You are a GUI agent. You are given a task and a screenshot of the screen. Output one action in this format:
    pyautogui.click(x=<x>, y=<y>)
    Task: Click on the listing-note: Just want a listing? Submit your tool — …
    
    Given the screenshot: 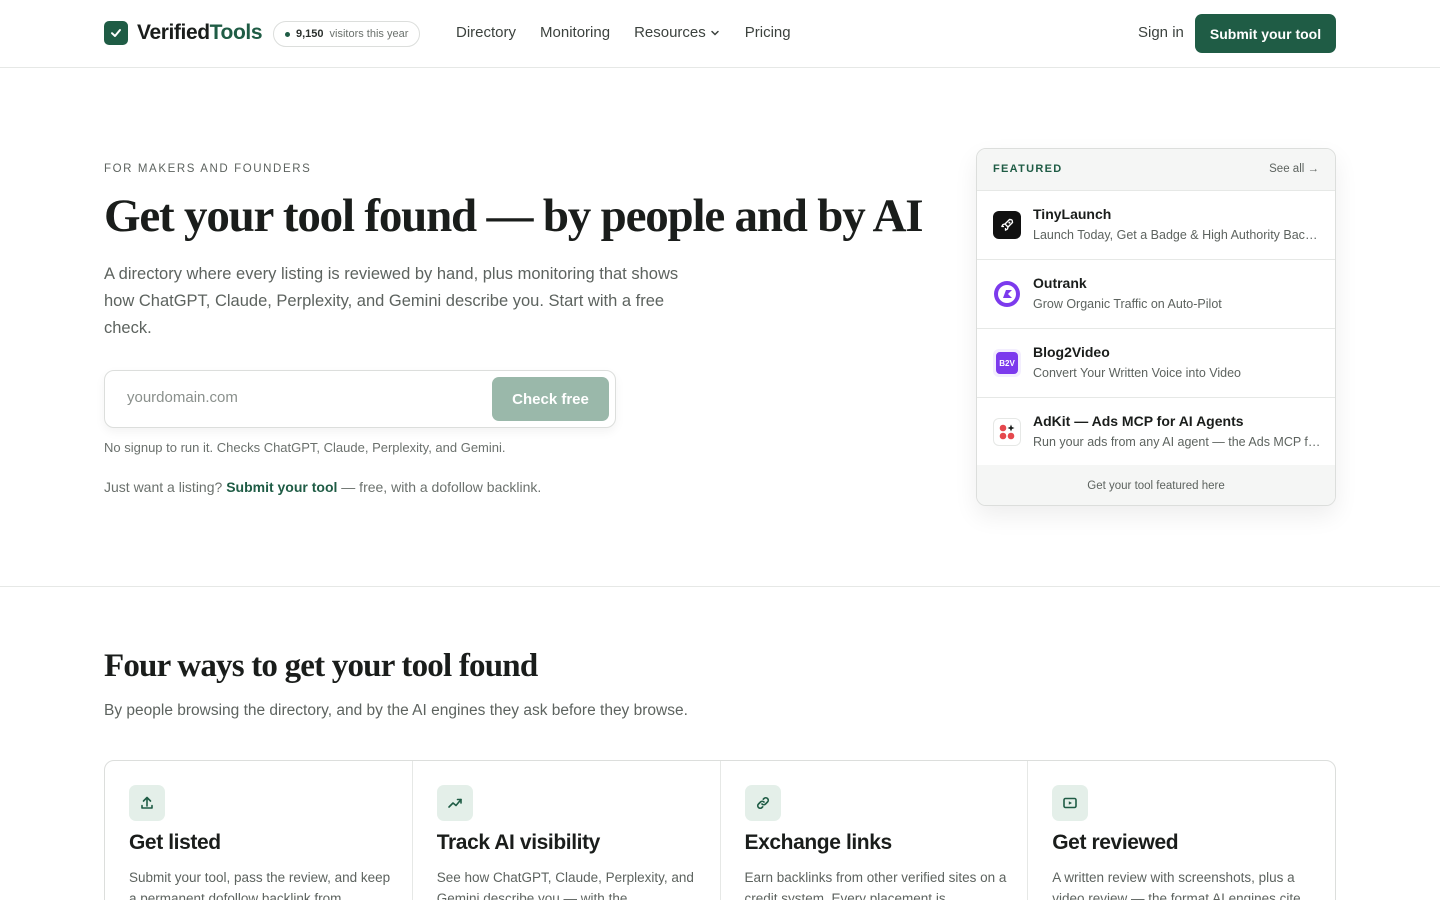 What is the action you would take?
    pyautogui.click(x=322, y=487)
    